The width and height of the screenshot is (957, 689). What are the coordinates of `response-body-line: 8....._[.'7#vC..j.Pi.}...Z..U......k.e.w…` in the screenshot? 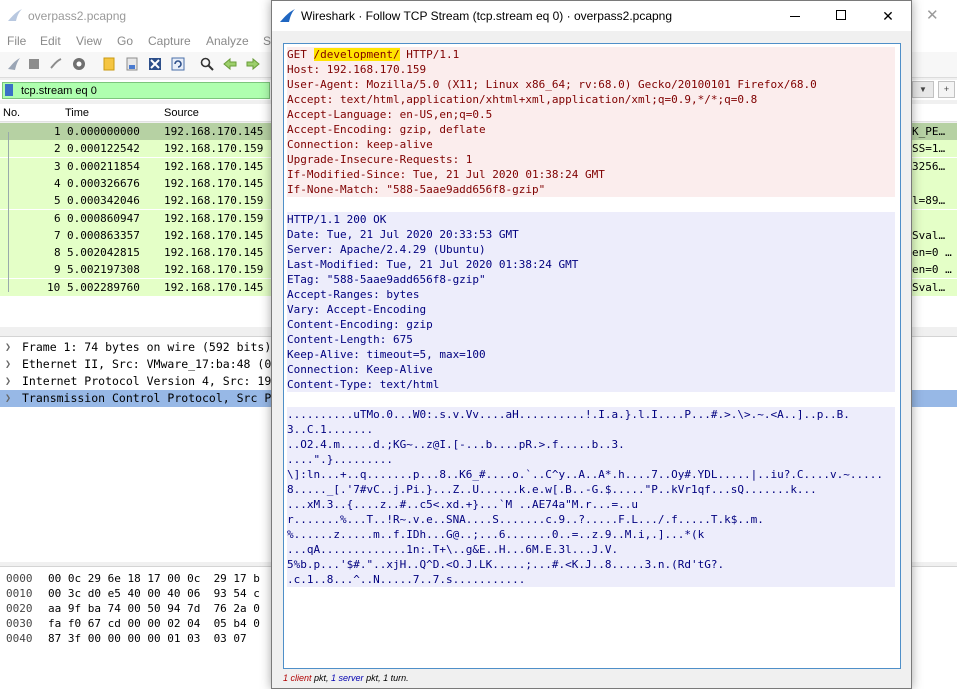 It's located at (591, 489).